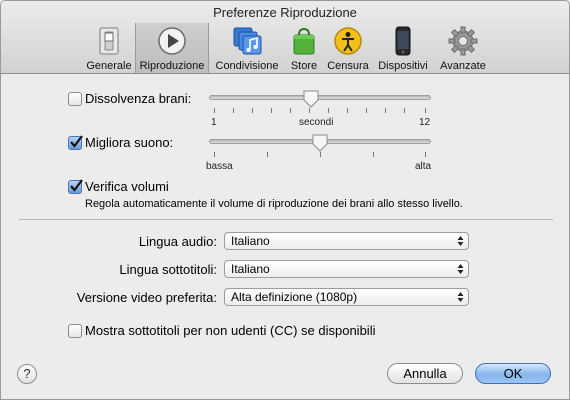 The image size is (570, 400). What do you see at coordinates (320, 143) in the screenshot?
I see `enhancer-slider-knob` at bounding box center [320, 143].